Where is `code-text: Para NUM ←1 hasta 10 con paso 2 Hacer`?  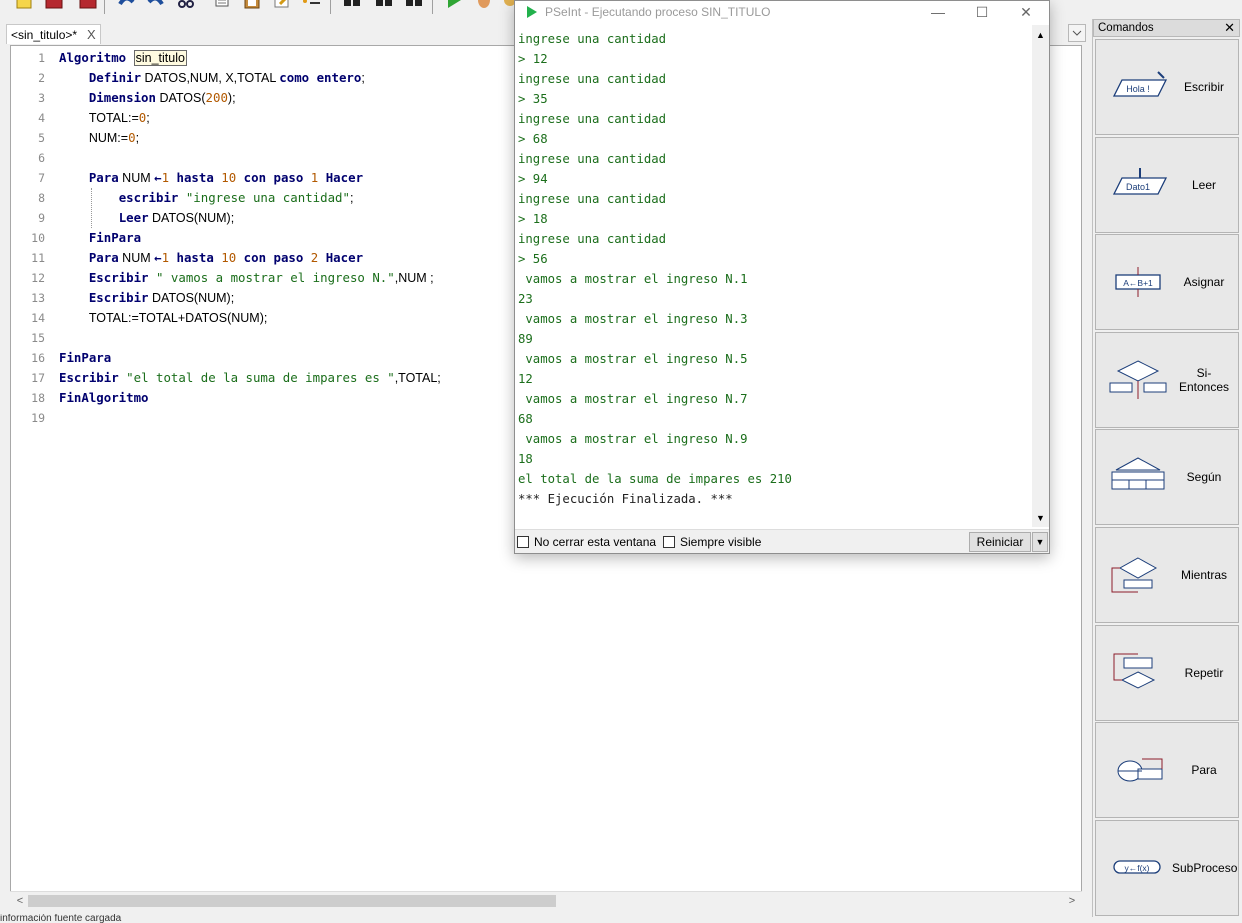
code-text: Para NUM ←1 hasta 10 con paso 2 Hacer is located at coordinates (211, 258).